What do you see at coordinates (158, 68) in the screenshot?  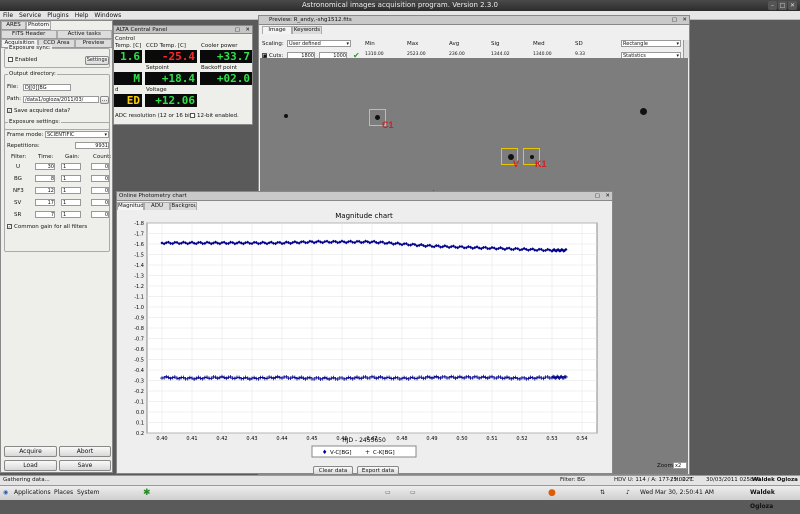 I see `setpoint-label: Setpoint` at bounding box center [158, 68].